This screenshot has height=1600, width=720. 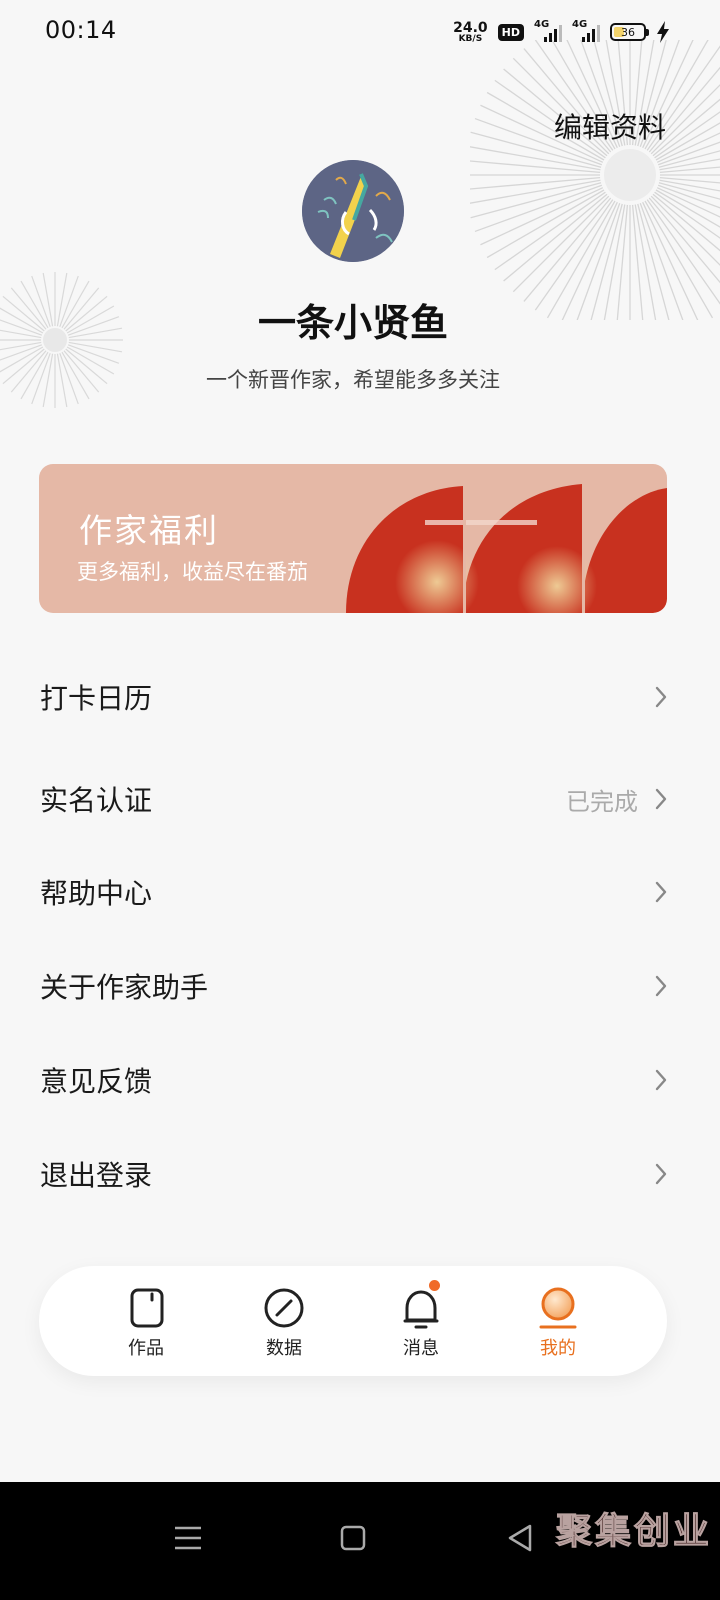 I want to click on banner-title: 作家福利, so click(x=149, y=530).